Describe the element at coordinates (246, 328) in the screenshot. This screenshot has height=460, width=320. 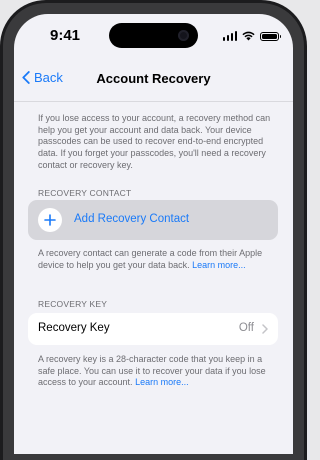
I see `recovery-key-status: Off` at that location.